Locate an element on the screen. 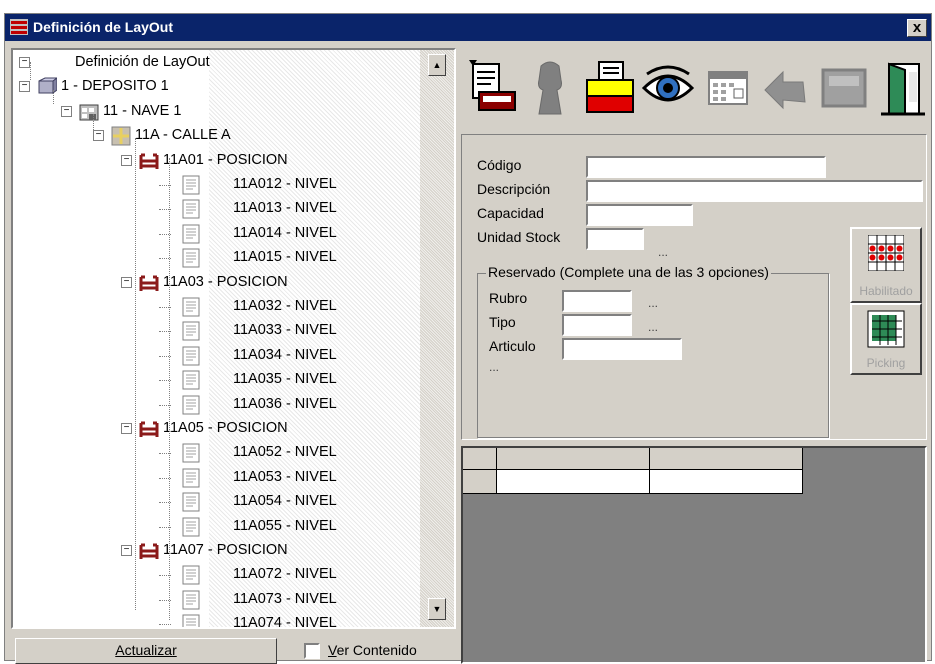 The height and width of the screenshot is (664, 935). habilitado-button: Habilitado is located at coordinates (886, 265).